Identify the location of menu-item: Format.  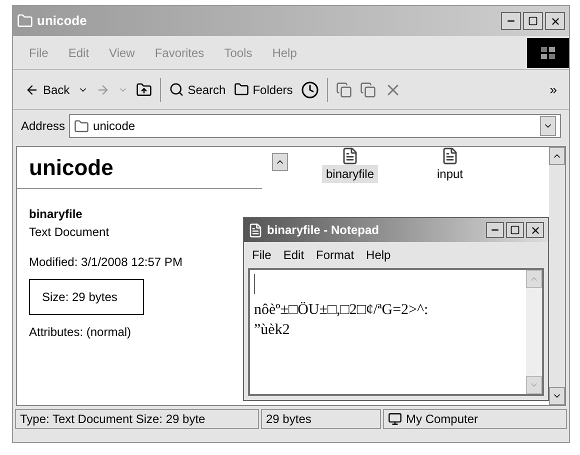
(335, 255).